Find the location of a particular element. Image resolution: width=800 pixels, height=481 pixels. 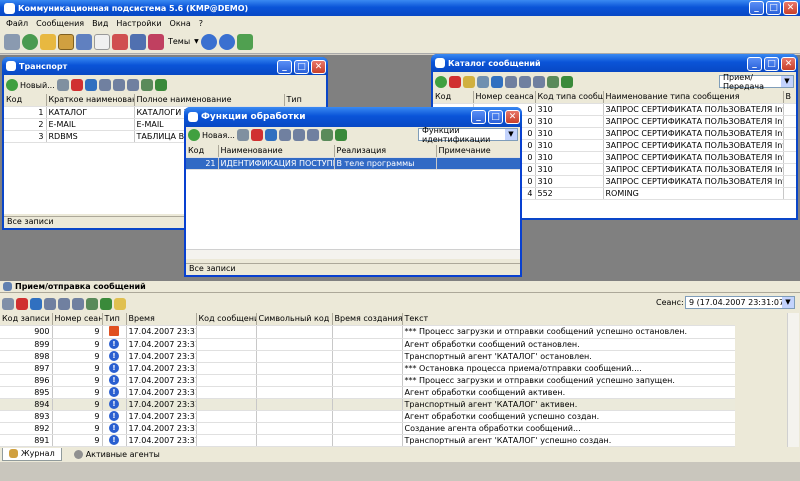

col-name: Наименование is located at coordinates (276, 151).